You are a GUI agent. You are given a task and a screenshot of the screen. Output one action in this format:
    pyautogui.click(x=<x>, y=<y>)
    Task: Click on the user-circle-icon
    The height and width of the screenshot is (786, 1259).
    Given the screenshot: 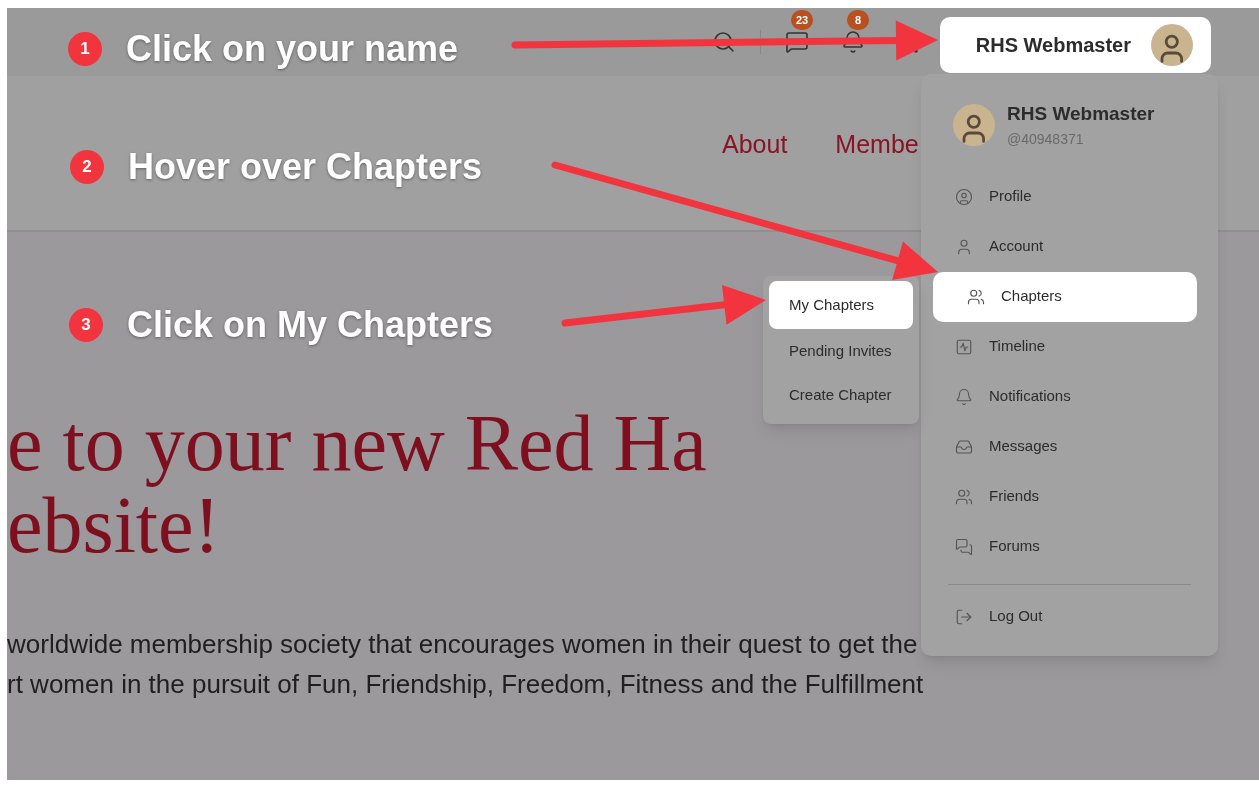 What is the action you would take?
    pyautogui.click(x=964, y=196)
    